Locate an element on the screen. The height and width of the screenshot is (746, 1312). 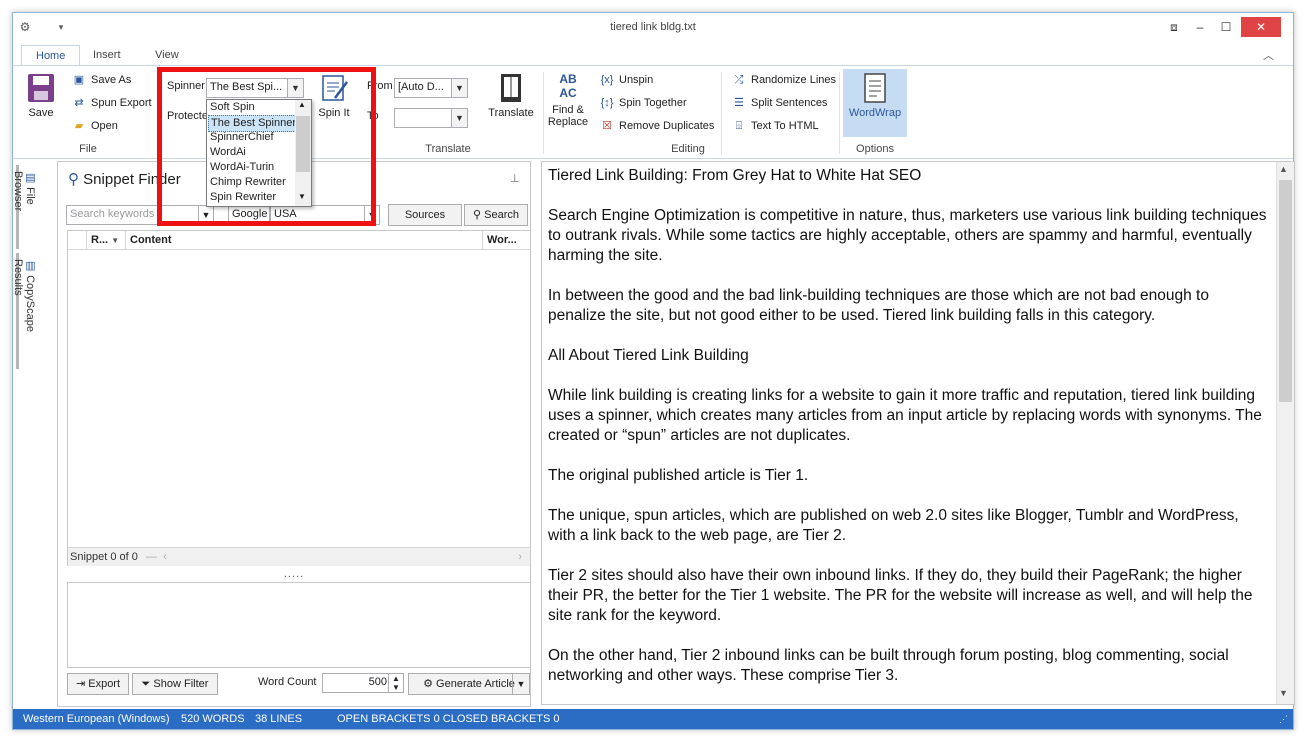
save-button: Save is located at coordinates (41, 95).